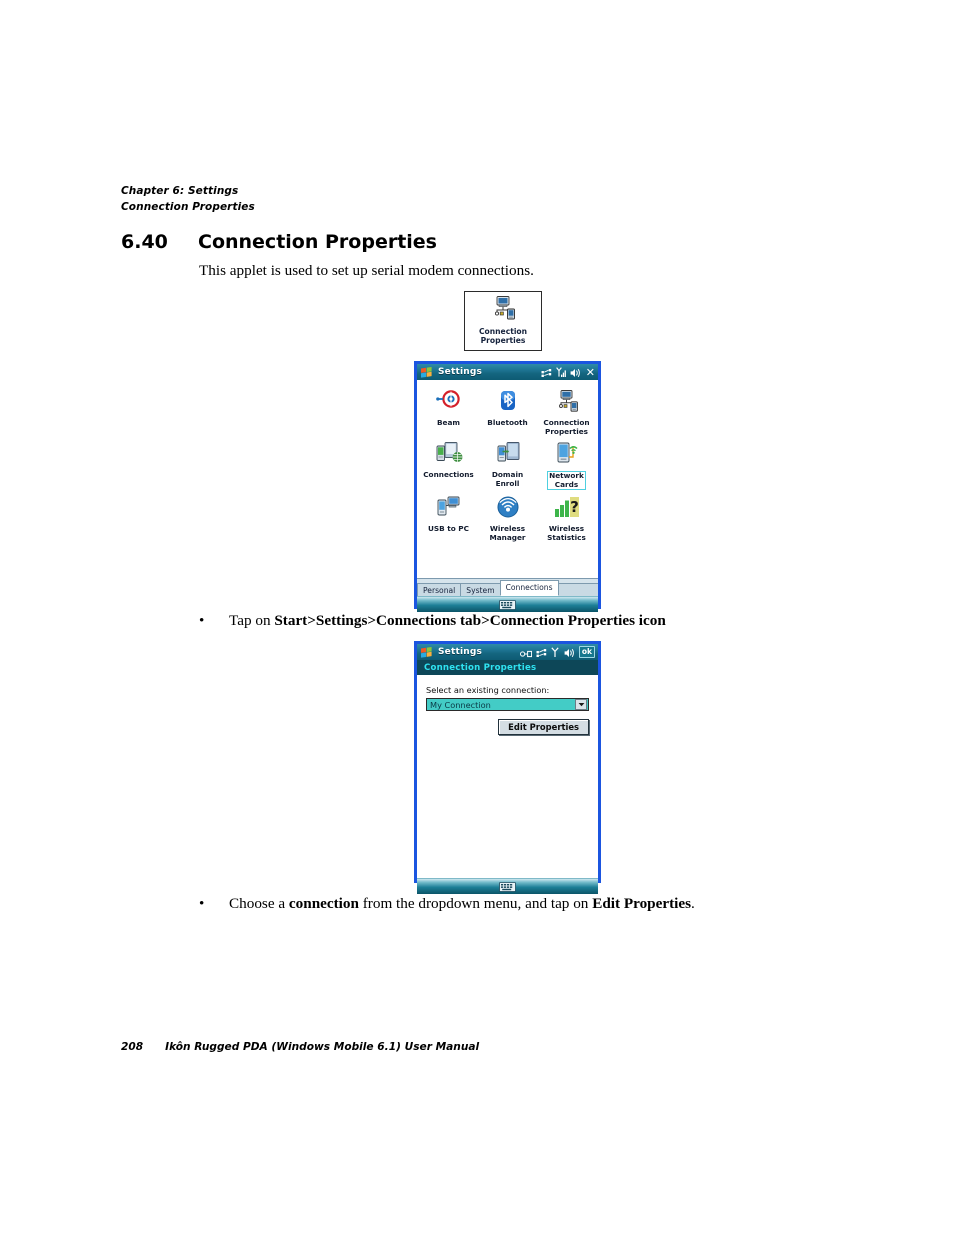 The height and width of the screenshot is (1235, 954). What do you see at coordinates (543, 727) in the screenshot?
I see `edit-properties-button: Edit Properties` at bounding box center [543, 727].